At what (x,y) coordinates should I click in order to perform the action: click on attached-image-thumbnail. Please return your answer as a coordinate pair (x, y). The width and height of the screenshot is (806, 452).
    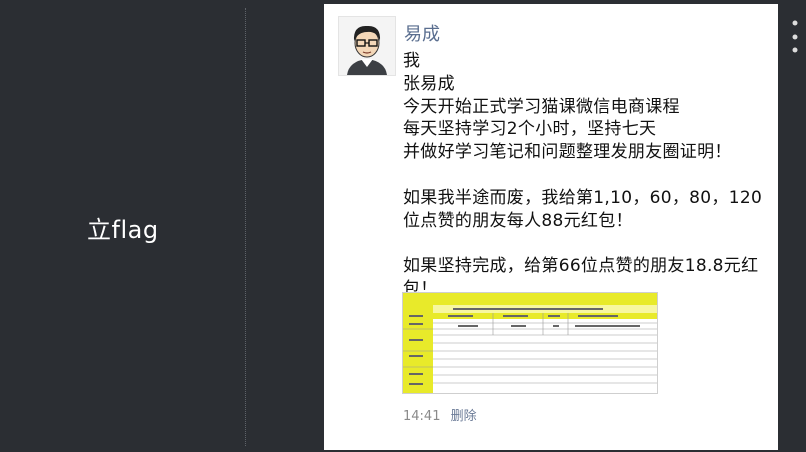
    Looking at the image, I should click on (530, 343).